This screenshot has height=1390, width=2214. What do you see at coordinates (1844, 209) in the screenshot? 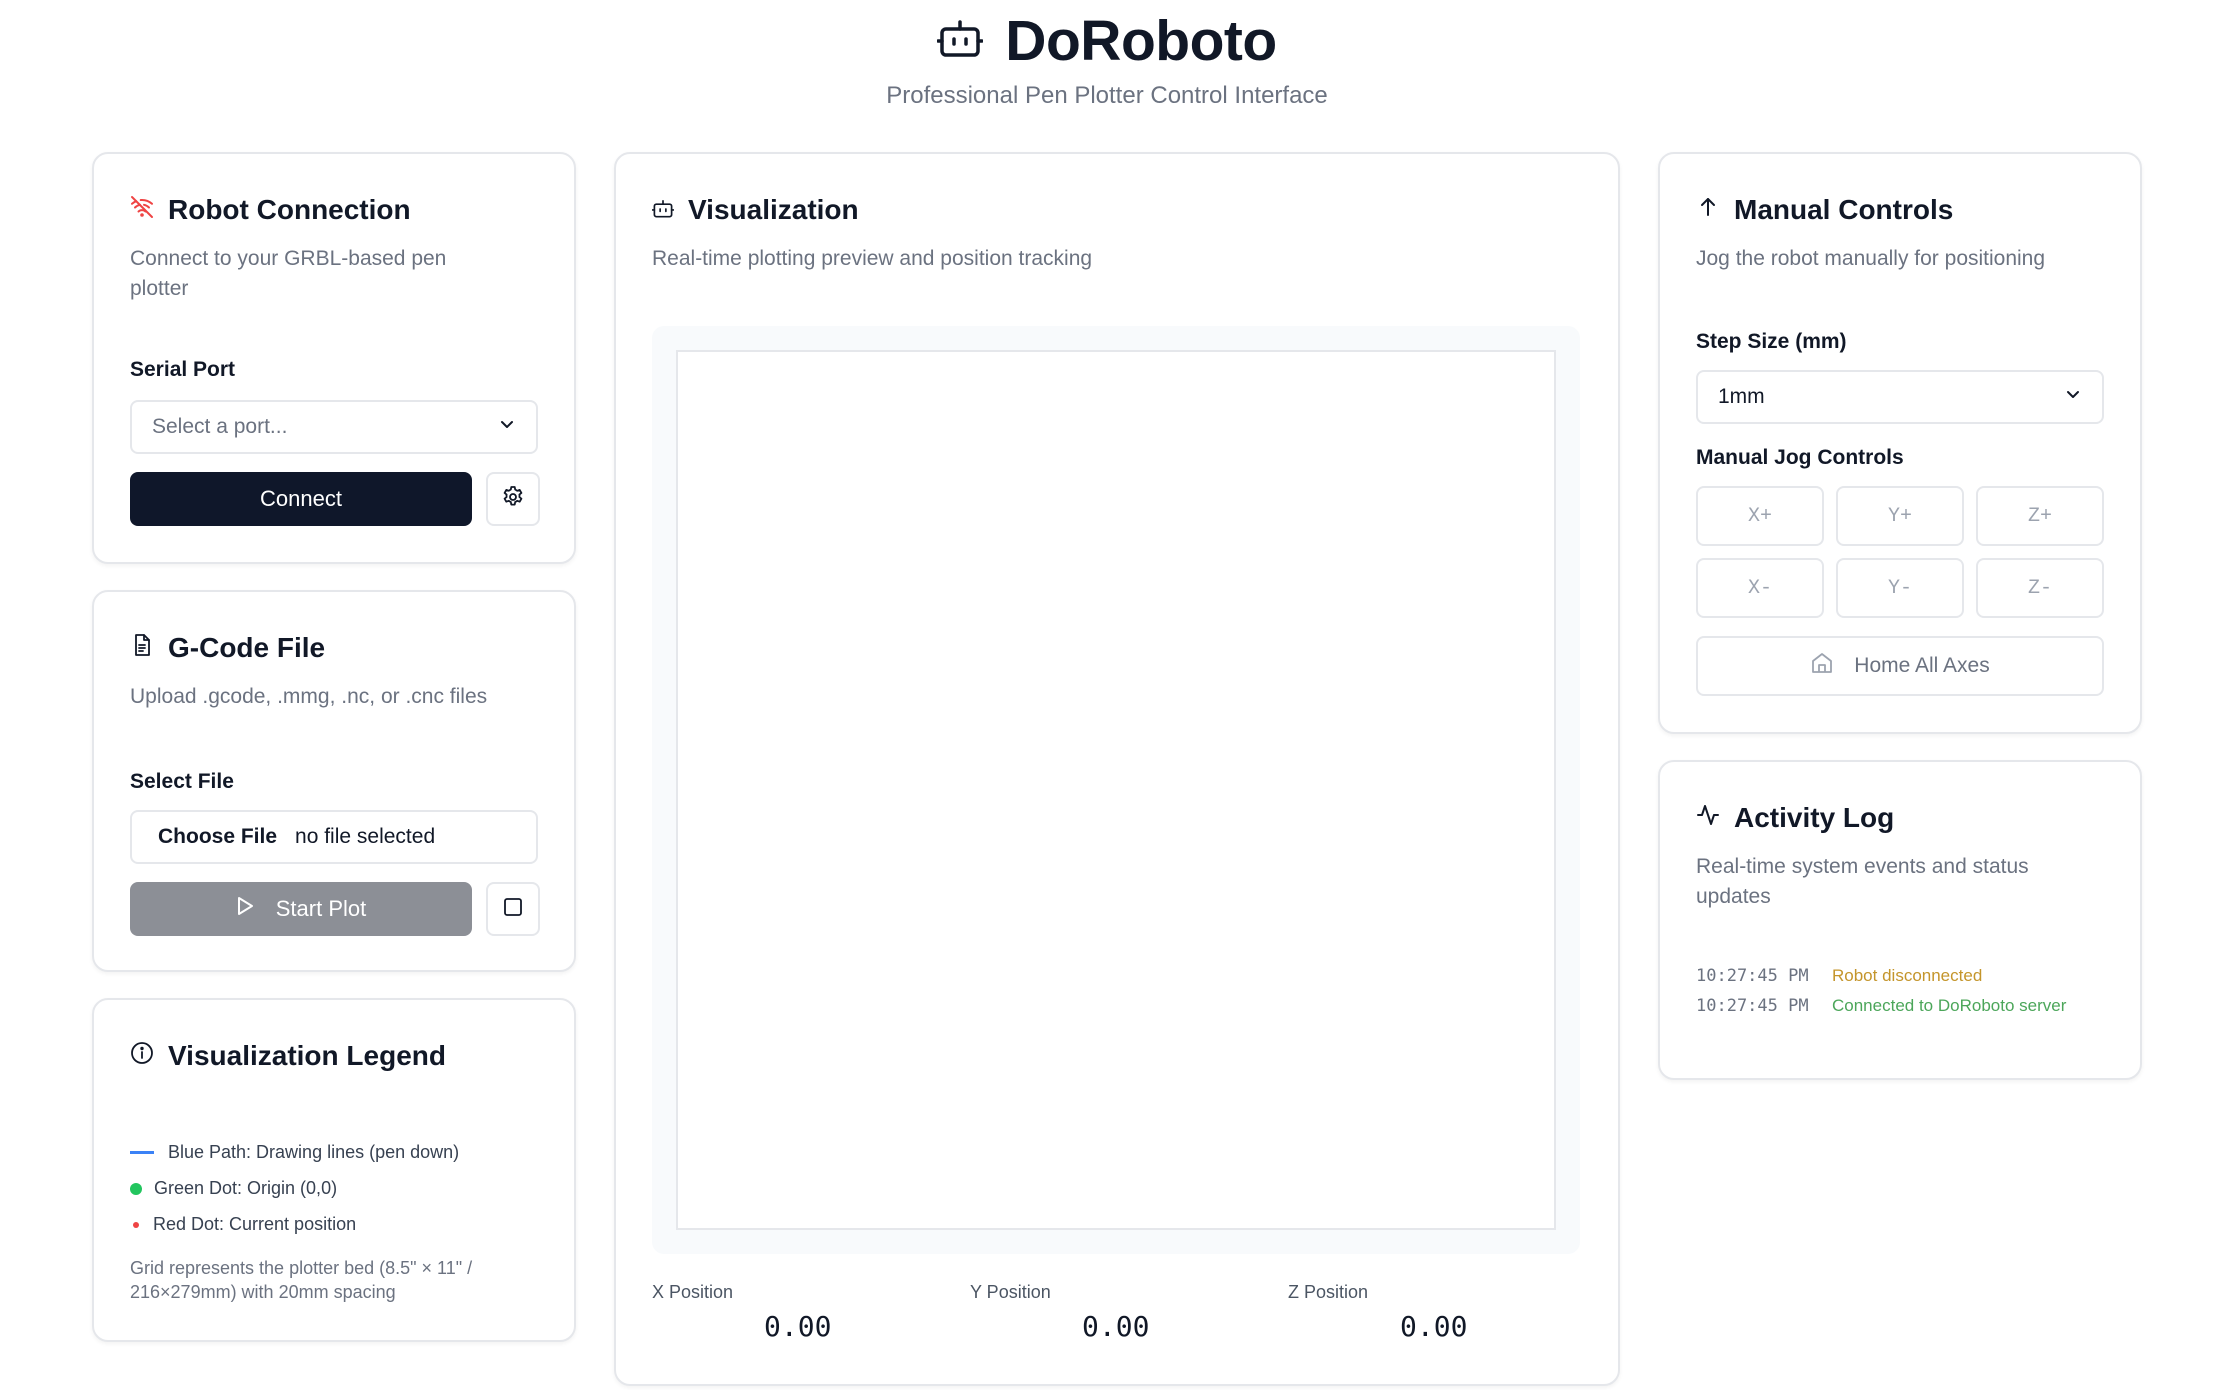
I see `manual-controls-title: Manual Controls` at bounding box center [1844, 209].